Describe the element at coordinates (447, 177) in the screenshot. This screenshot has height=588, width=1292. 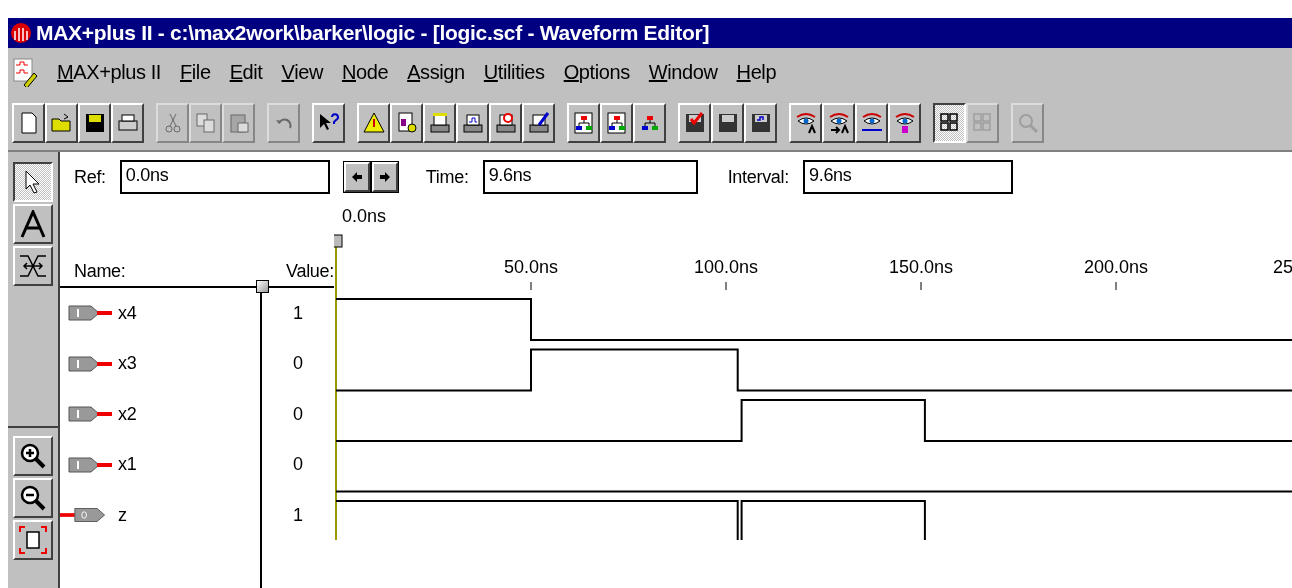
I see `field-label: Time:` at that location.